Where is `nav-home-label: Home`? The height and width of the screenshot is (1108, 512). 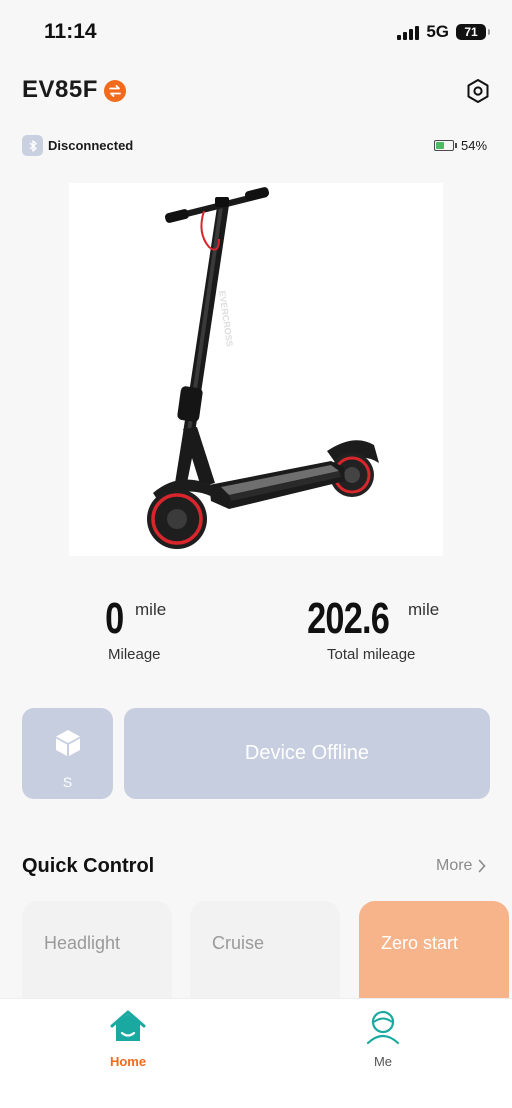 nav-home-label: Home is located at coordinates (128, 1061).